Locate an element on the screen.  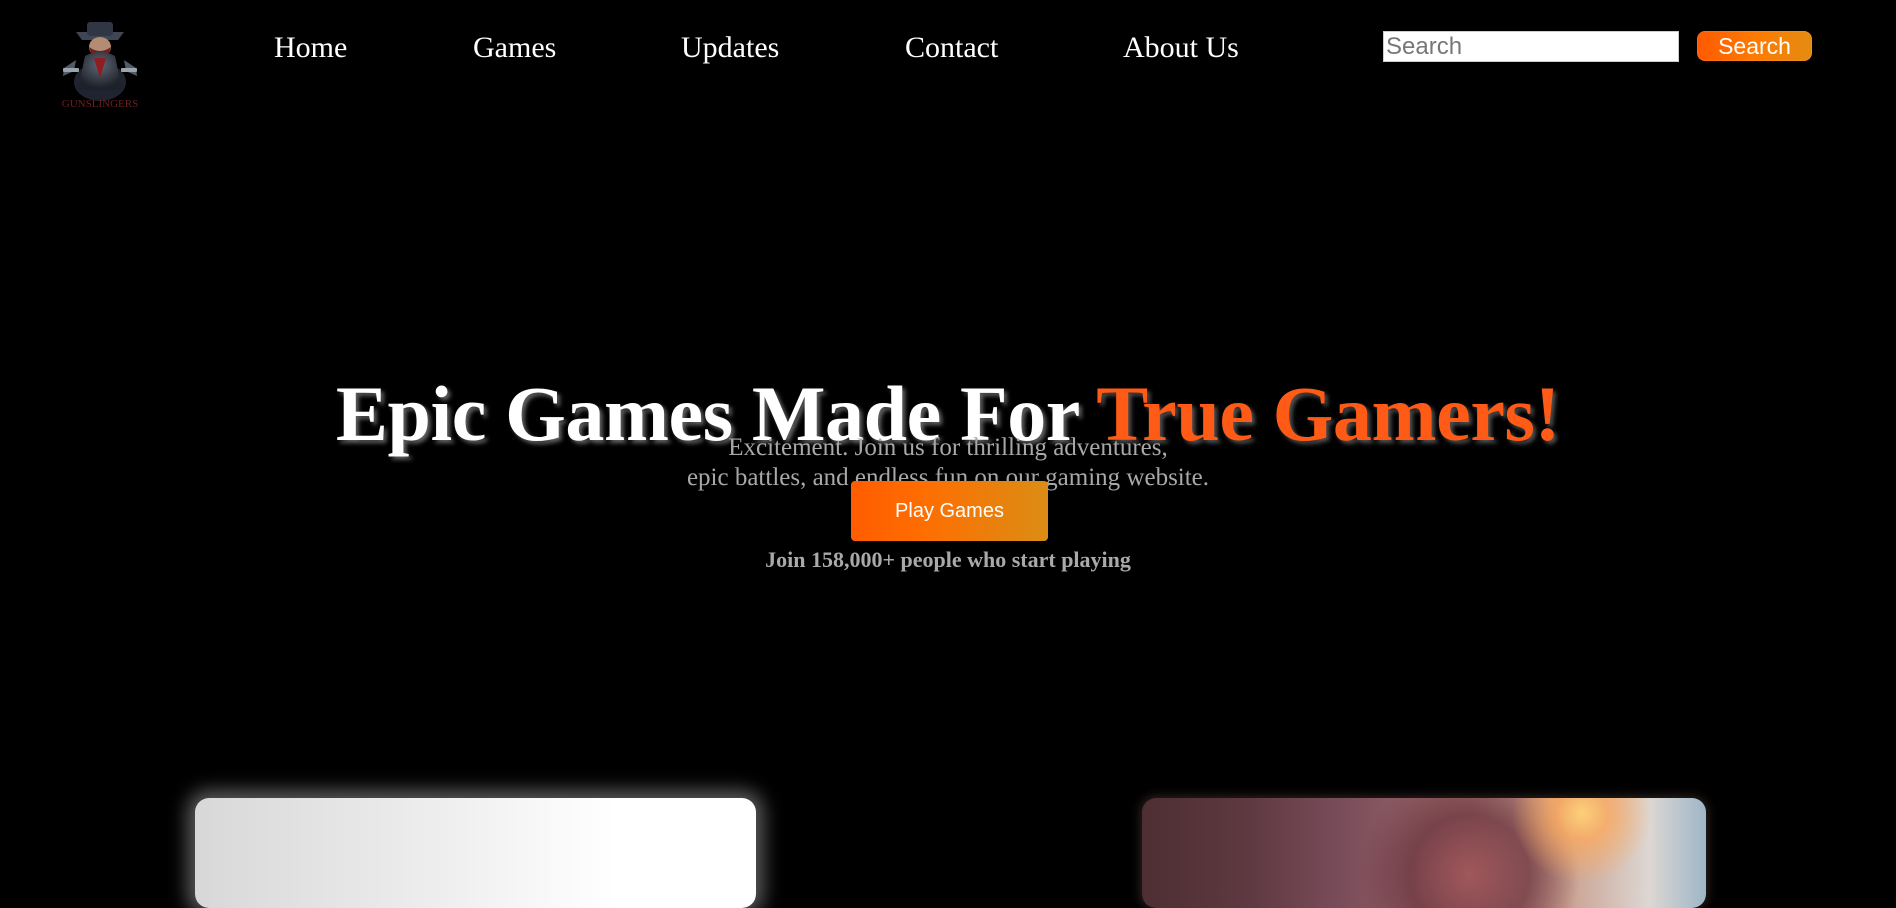
nav-updates: Updates is located at coordinates (730, 48).